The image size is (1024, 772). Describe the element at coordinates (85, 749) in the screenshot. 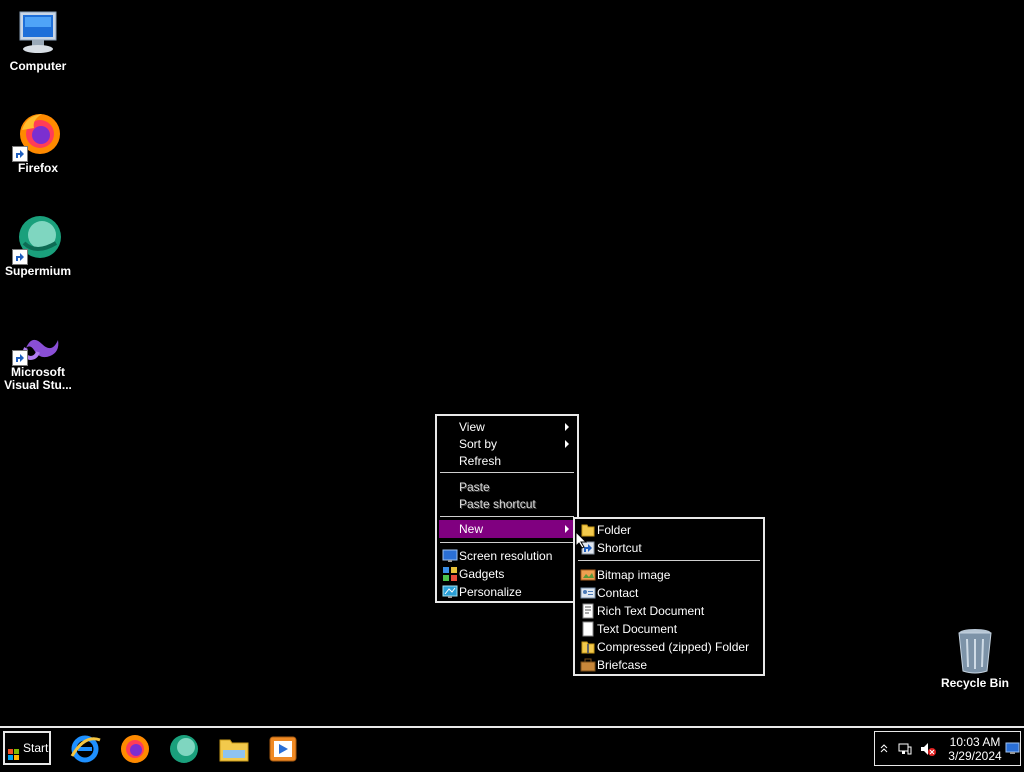

I see `internet-explorer-icon` at that location.